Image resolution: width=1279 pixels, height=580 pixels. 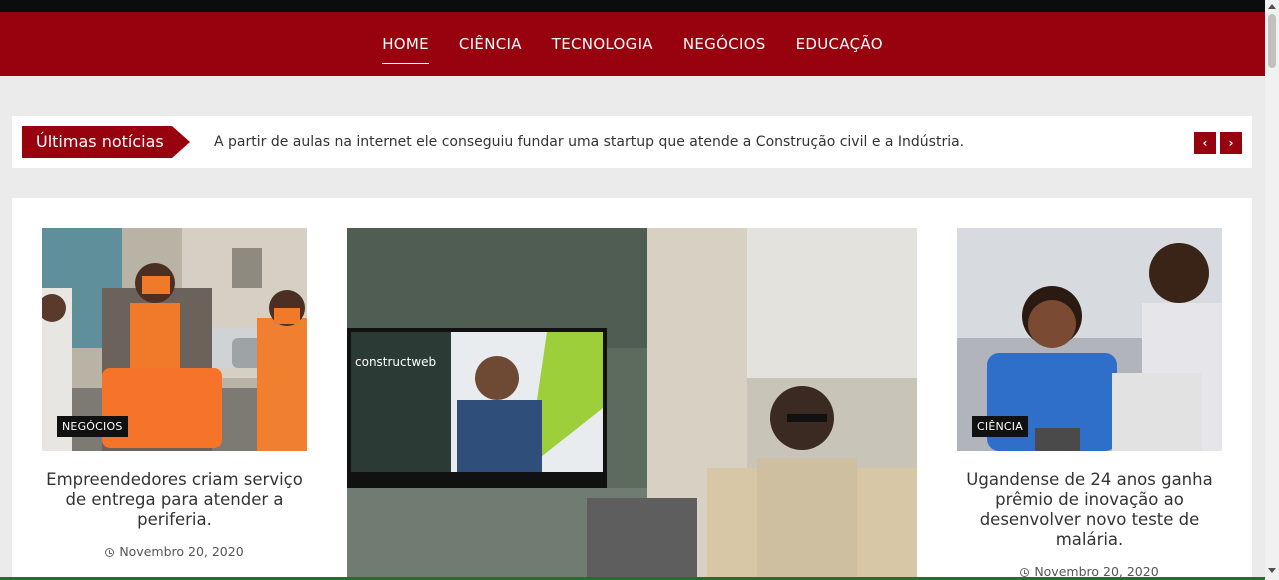 What do you see at coordinates (174, 339) in the screenshot?
I see `news-card-image-delivery: NEGÓCIOS` at bounding box center [174, 339].